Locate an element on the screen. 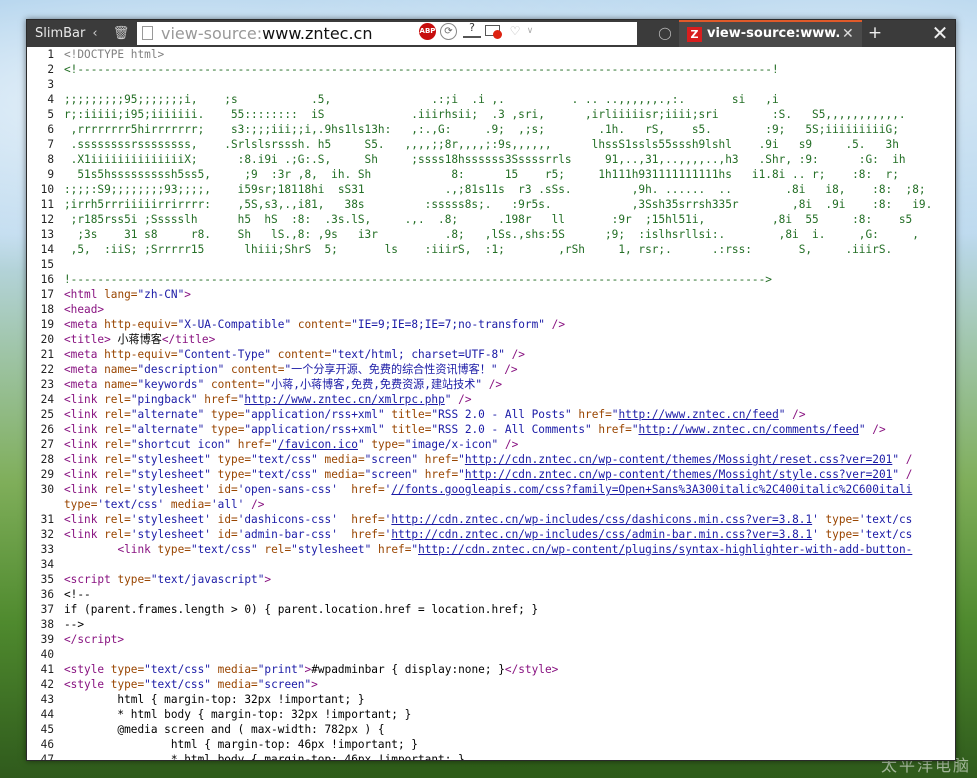 This screenshot has height=778, width=977. line-number: 18 is located at coordinates (47, 309).